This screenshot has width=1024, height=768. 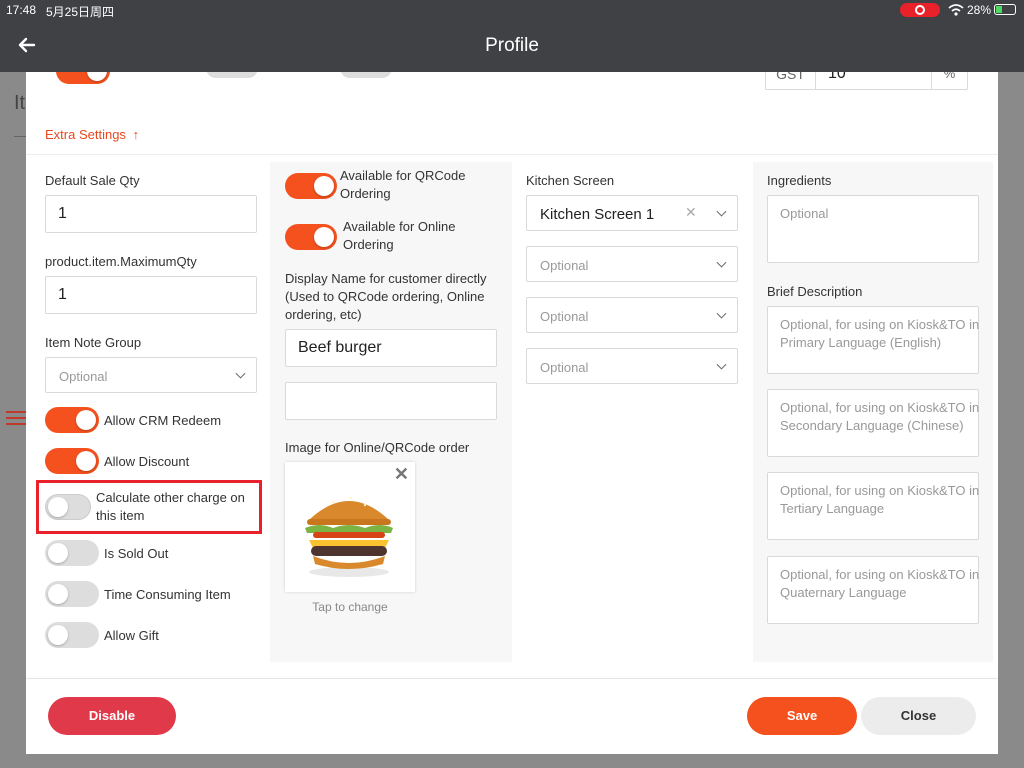 What do you see at coordinates (311, 237) in the screenshot?
I see `online-ordering-switch` at bounding box center [311, 237].